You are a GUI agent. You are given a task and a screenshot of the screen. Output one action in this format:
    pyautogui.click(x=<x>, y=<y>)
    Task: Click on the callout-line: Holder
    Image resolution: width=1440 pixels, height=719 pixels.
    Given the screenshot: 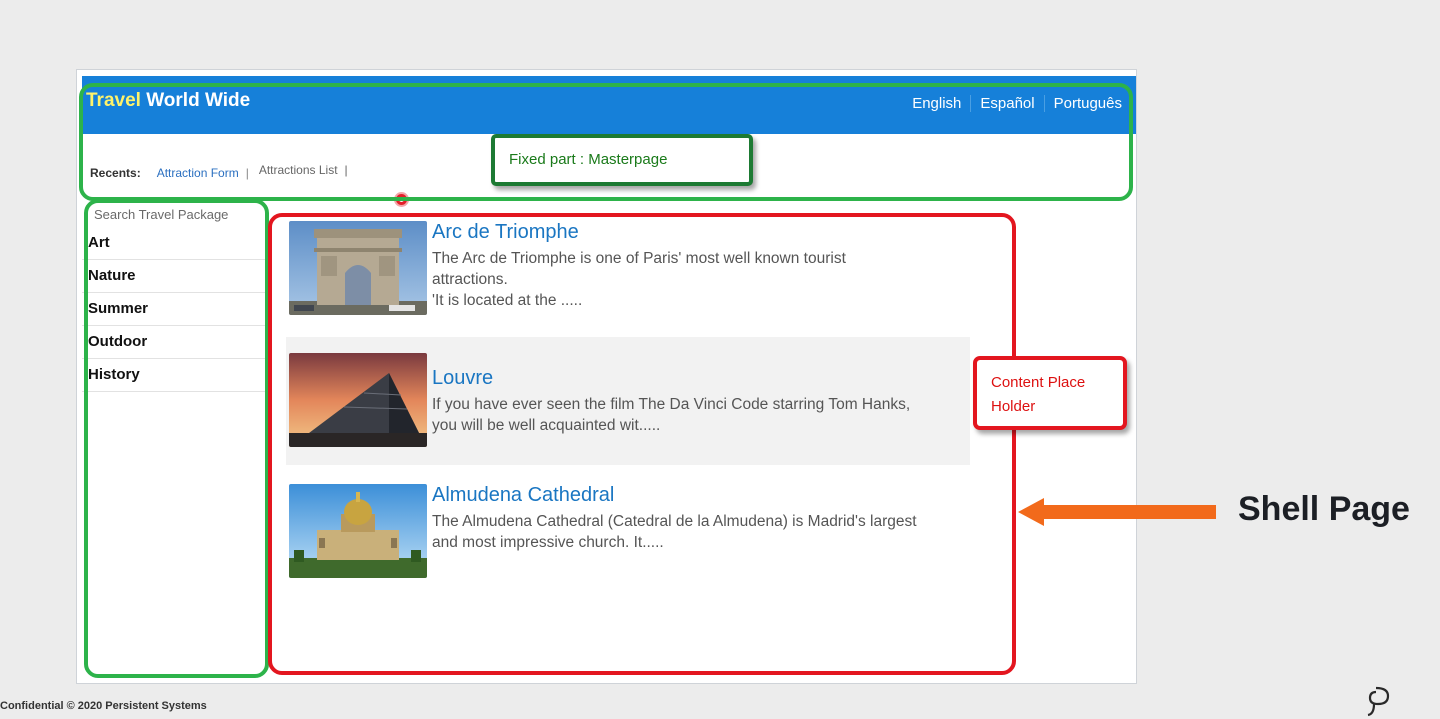 What is the action you would take?
    pyautogui.click(x=1013, y=406)
    